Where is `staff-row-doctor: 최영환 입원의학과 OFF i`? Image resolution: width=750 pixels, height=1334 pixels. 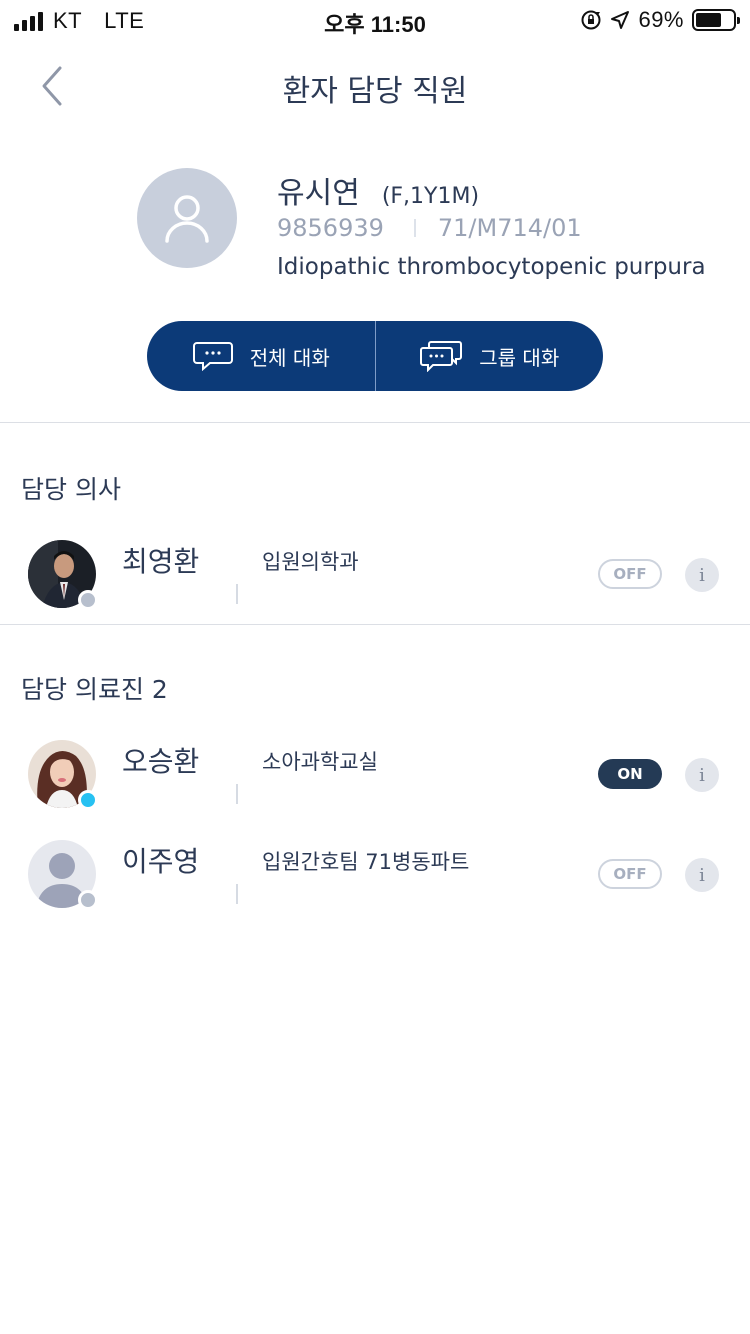 staff-row-doctor: 최영환 입원의학과 OFF i is located at coordinates (375, 580).